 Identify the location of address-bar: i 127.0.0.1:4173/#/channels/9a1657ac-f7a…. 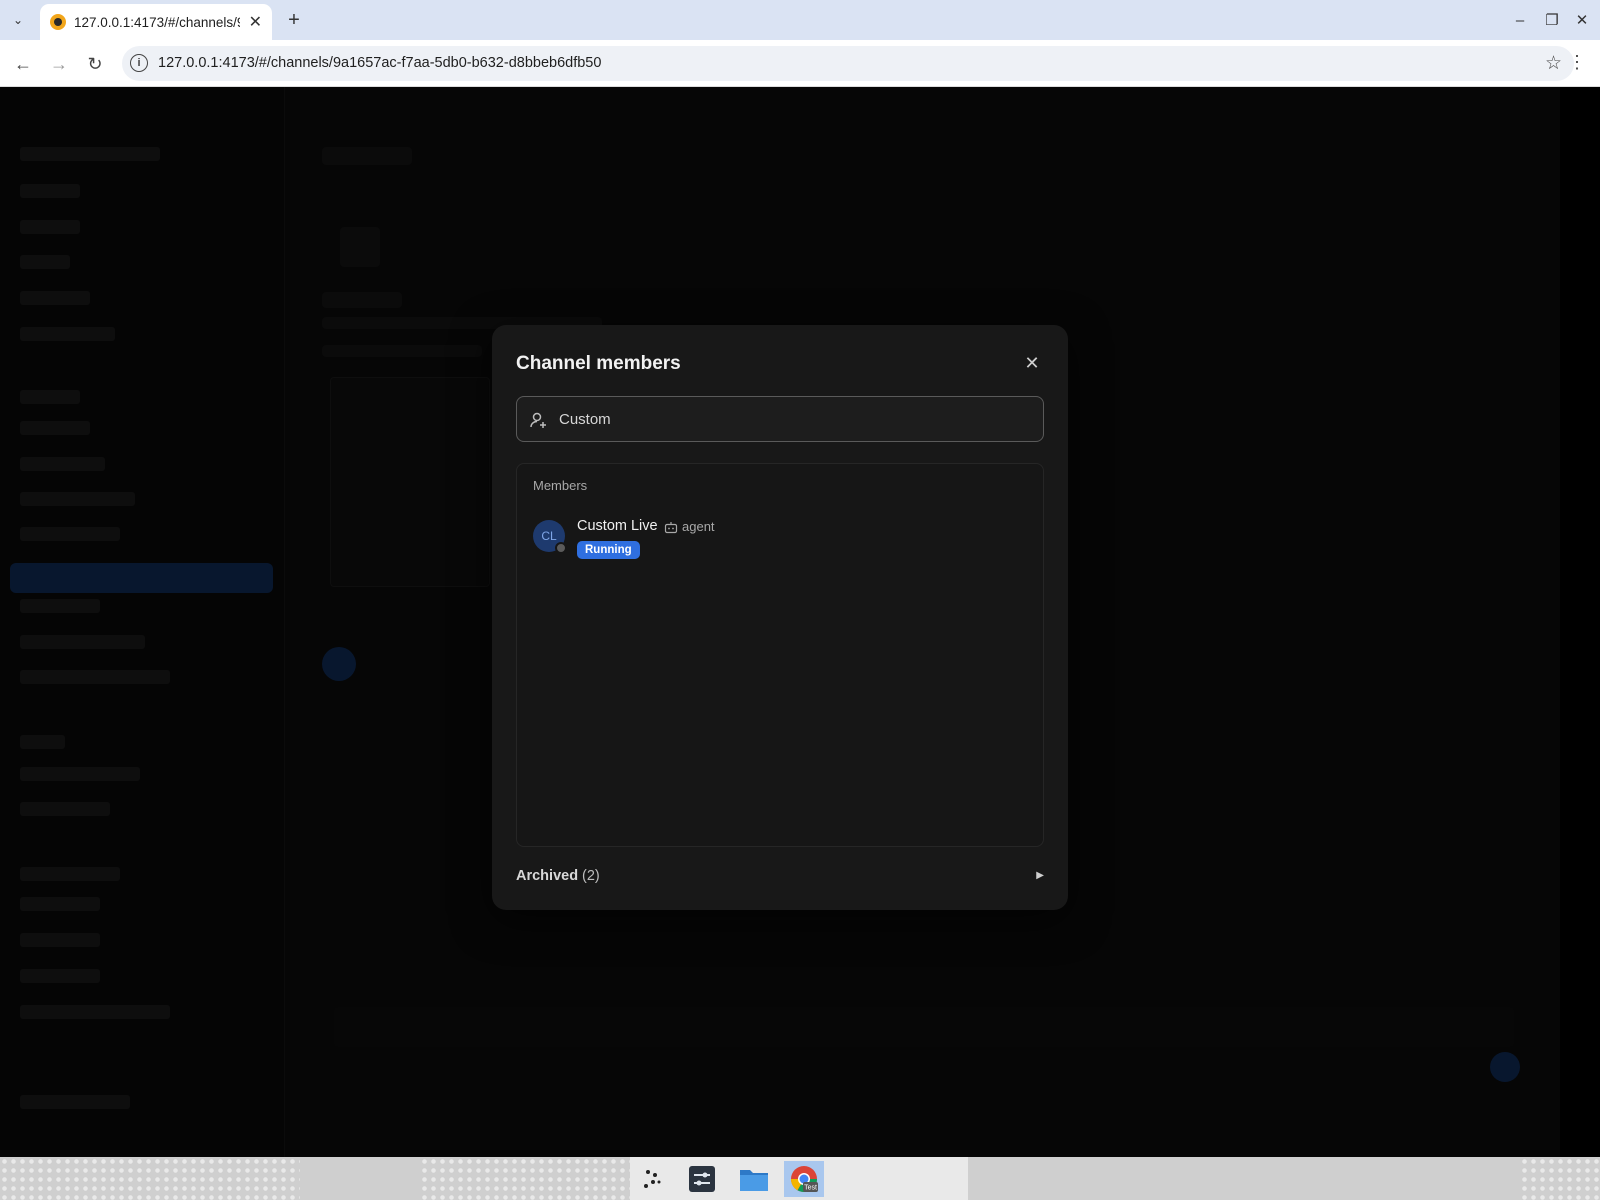
(848, 63).